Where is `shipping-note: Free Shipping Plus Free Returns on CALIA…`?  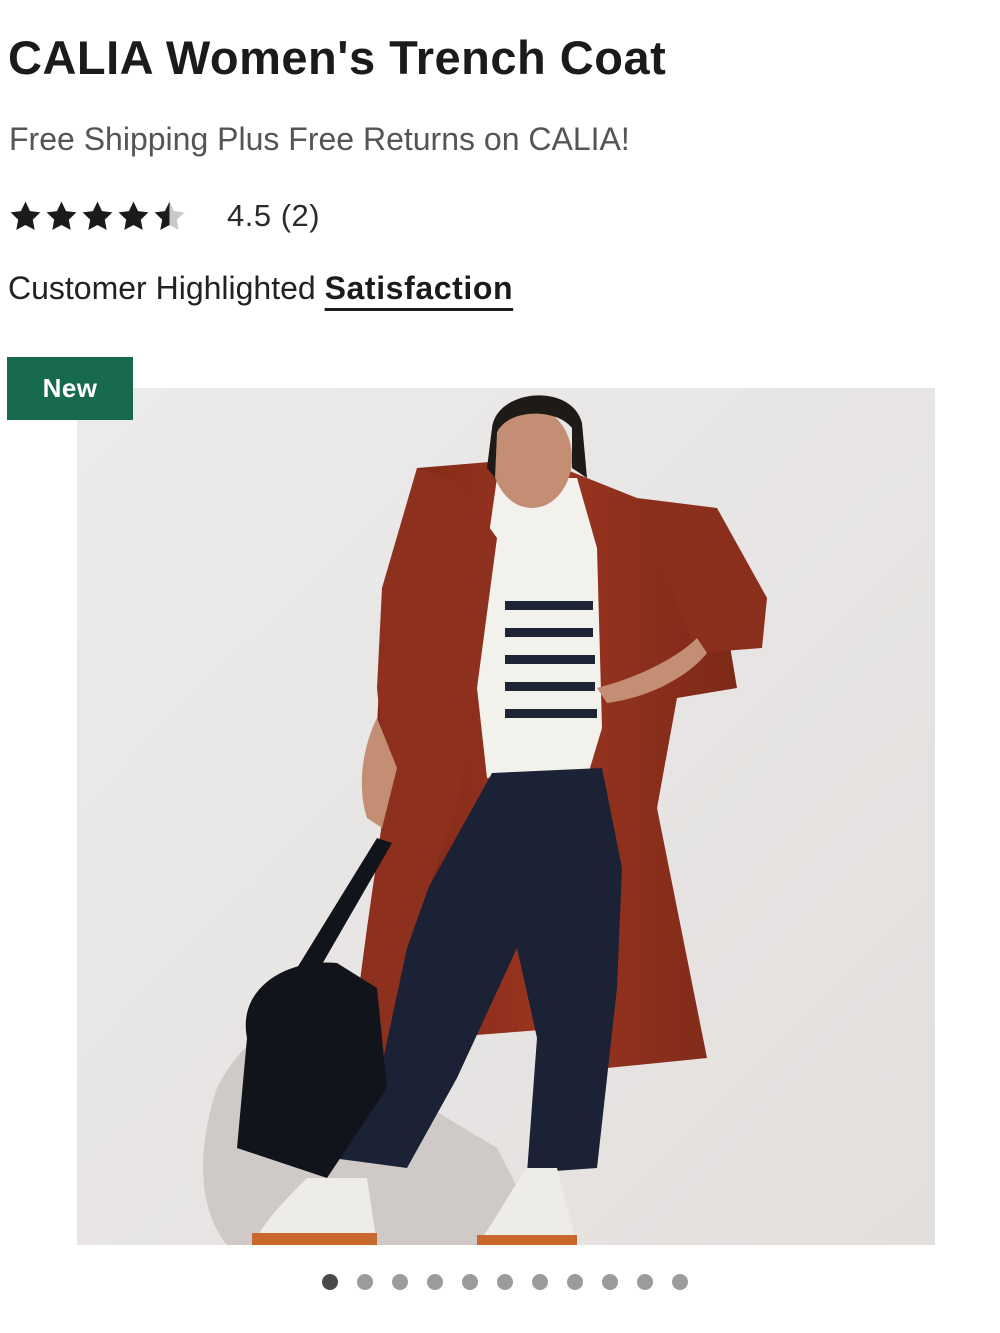
shipping-note: Free Shipping Plus Free Returns on CALIA… is located at coordinates (319, 139).